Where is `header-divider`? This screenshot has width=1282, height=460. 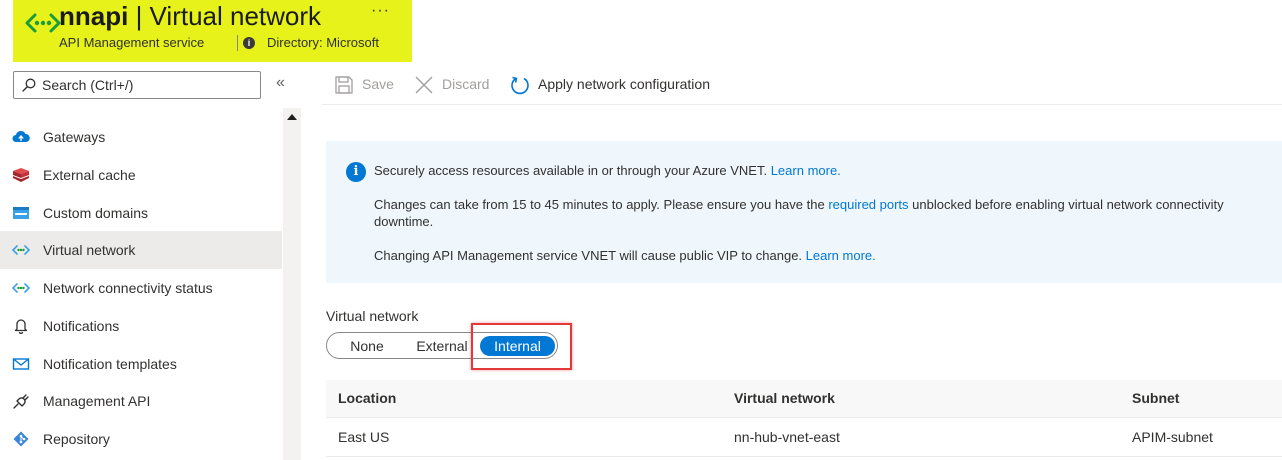
header-divider is located at coordinates (237, 43).